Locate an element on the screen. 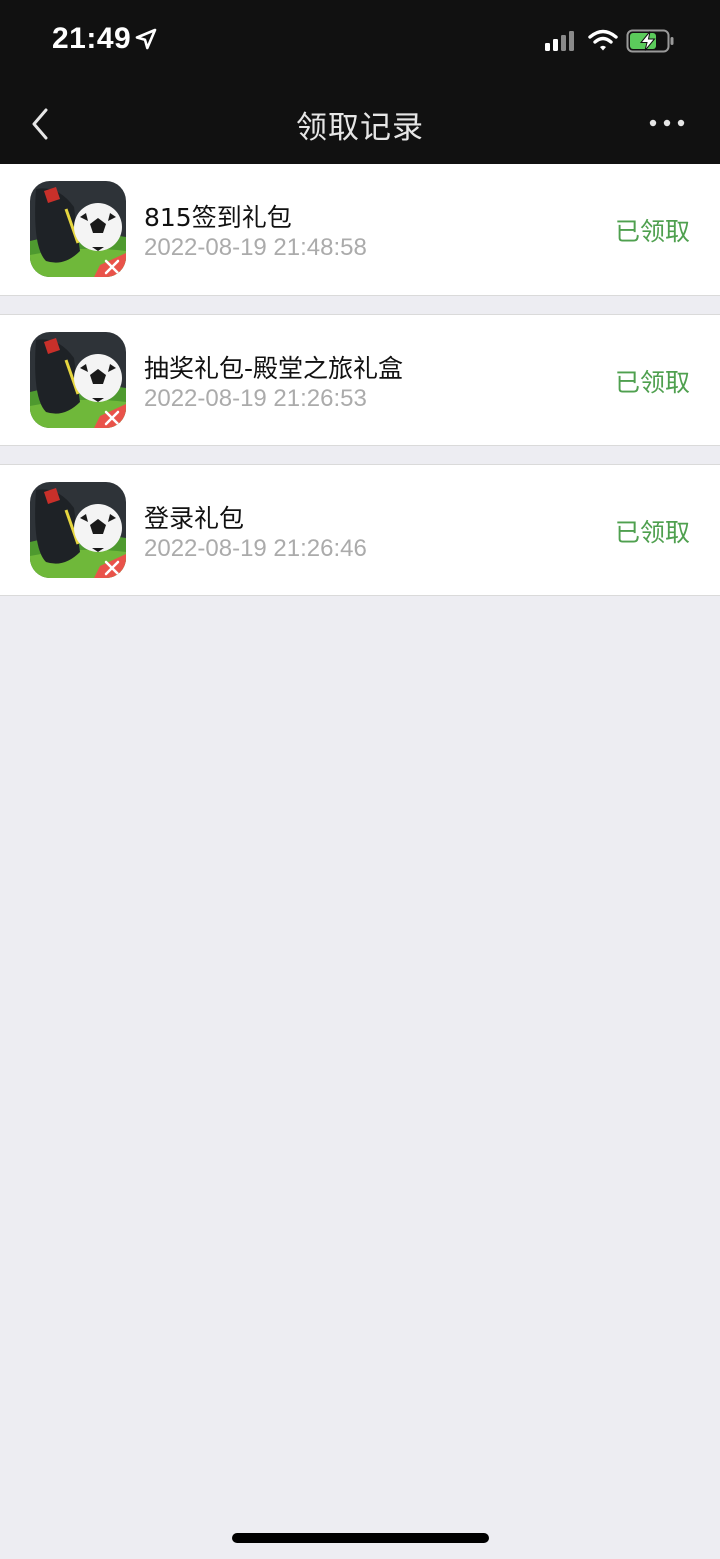  home-indicator is located at coordinates (360, 1538).